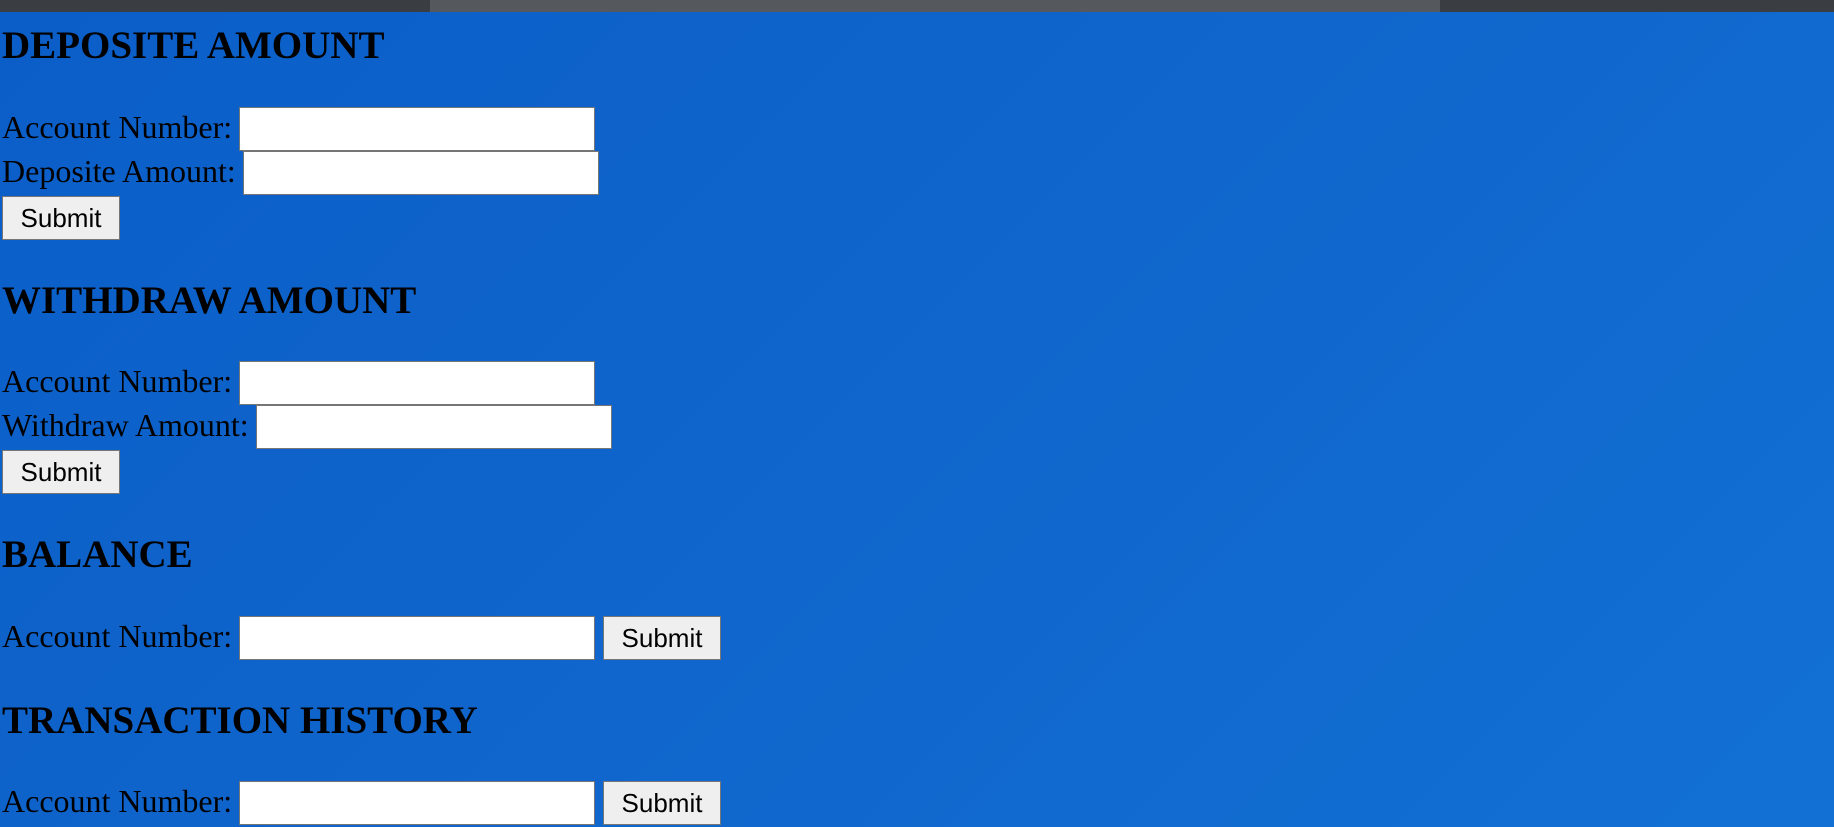 Image resolution: width=1834 pixels, height=827 pixels. Describe the element at coordinates (119, 171) in the screenshot. I see `deposit-amount-label: Deposite Amount:` at that location.